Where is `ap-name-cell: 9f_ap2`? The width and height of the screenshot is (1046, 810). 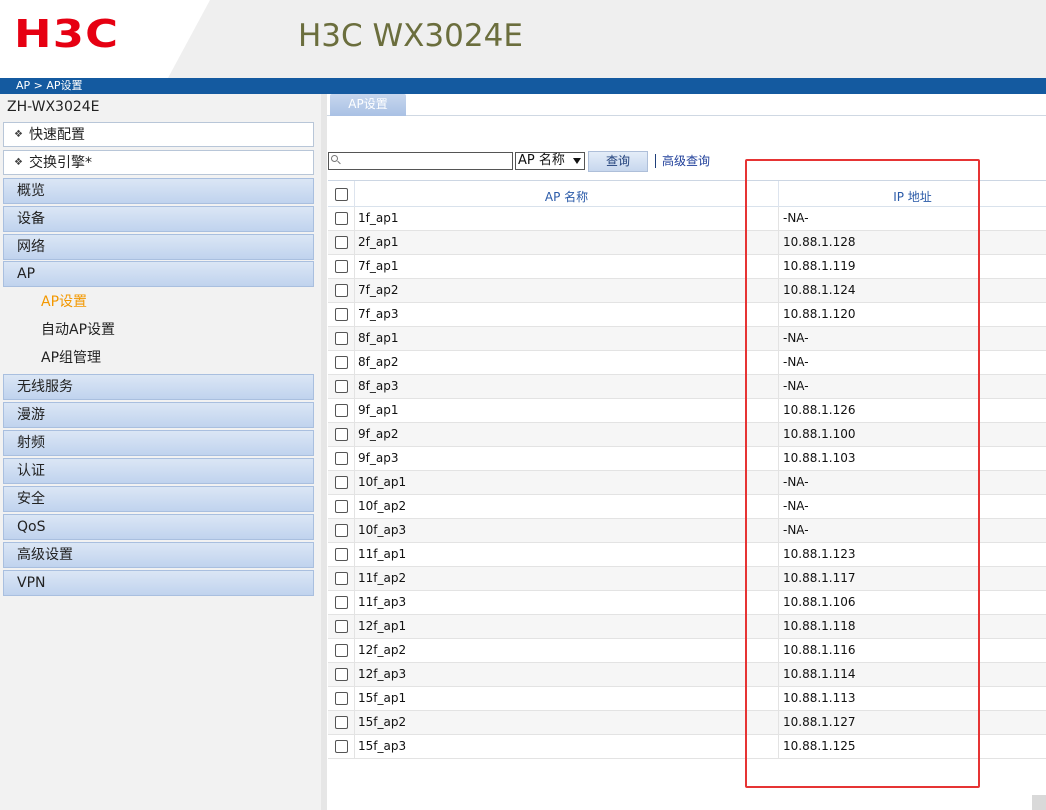 ap-name-cell: 9f_ap2 is located at coordinates (566, 434).